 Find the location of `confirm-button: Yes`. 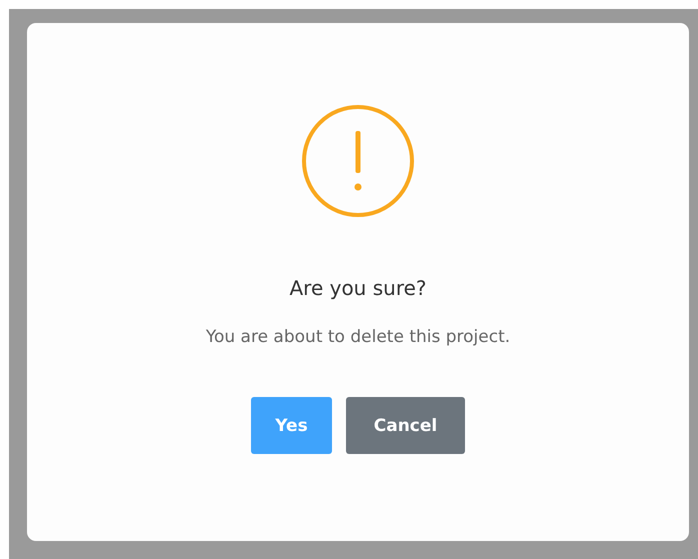

confirm-button: Yes is located at coordinates (291, 425).